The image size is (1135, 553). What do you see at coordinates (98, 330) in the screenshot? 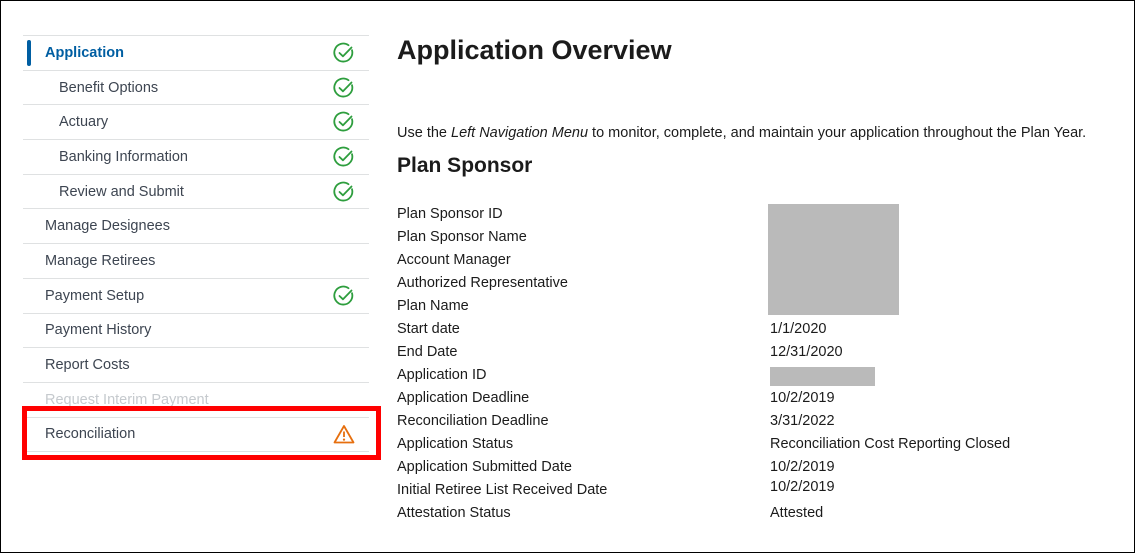
I see `sidebar-item-label: Payment History` at bounding box center [98, 330].